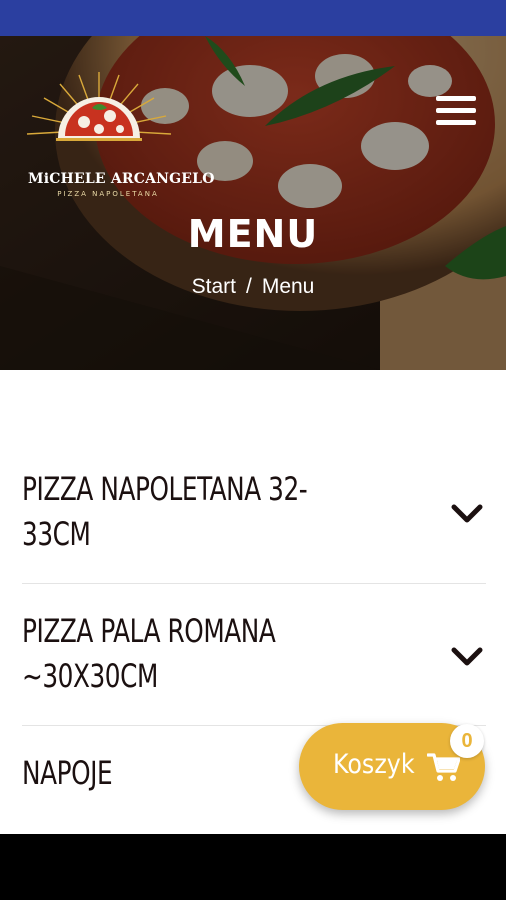  I want to click on brand-tagline: PIZZA NAPOLETANA, so click(108, 194).